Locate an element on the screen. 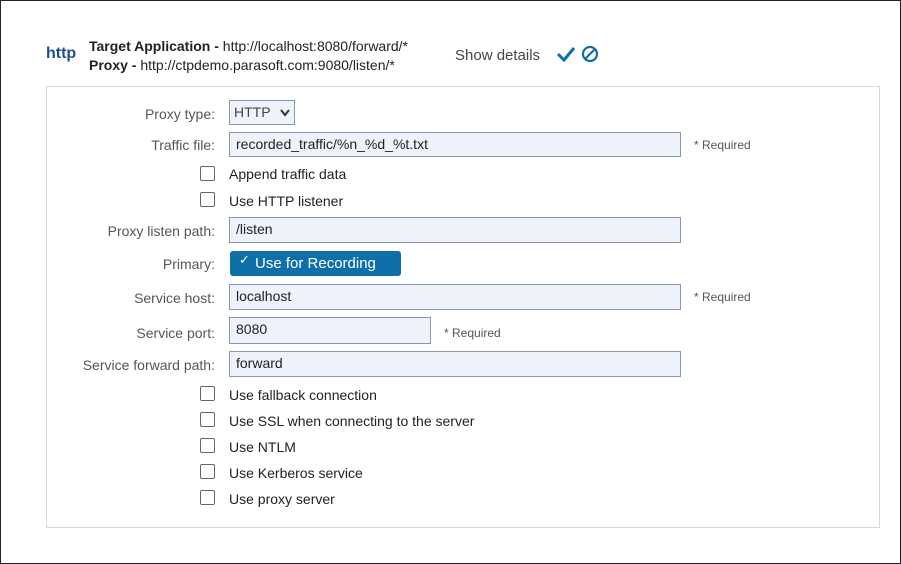 The width and height of the screenshot is (901, 564). use-http-listener-checkbox is located at coordinates (207, 199).